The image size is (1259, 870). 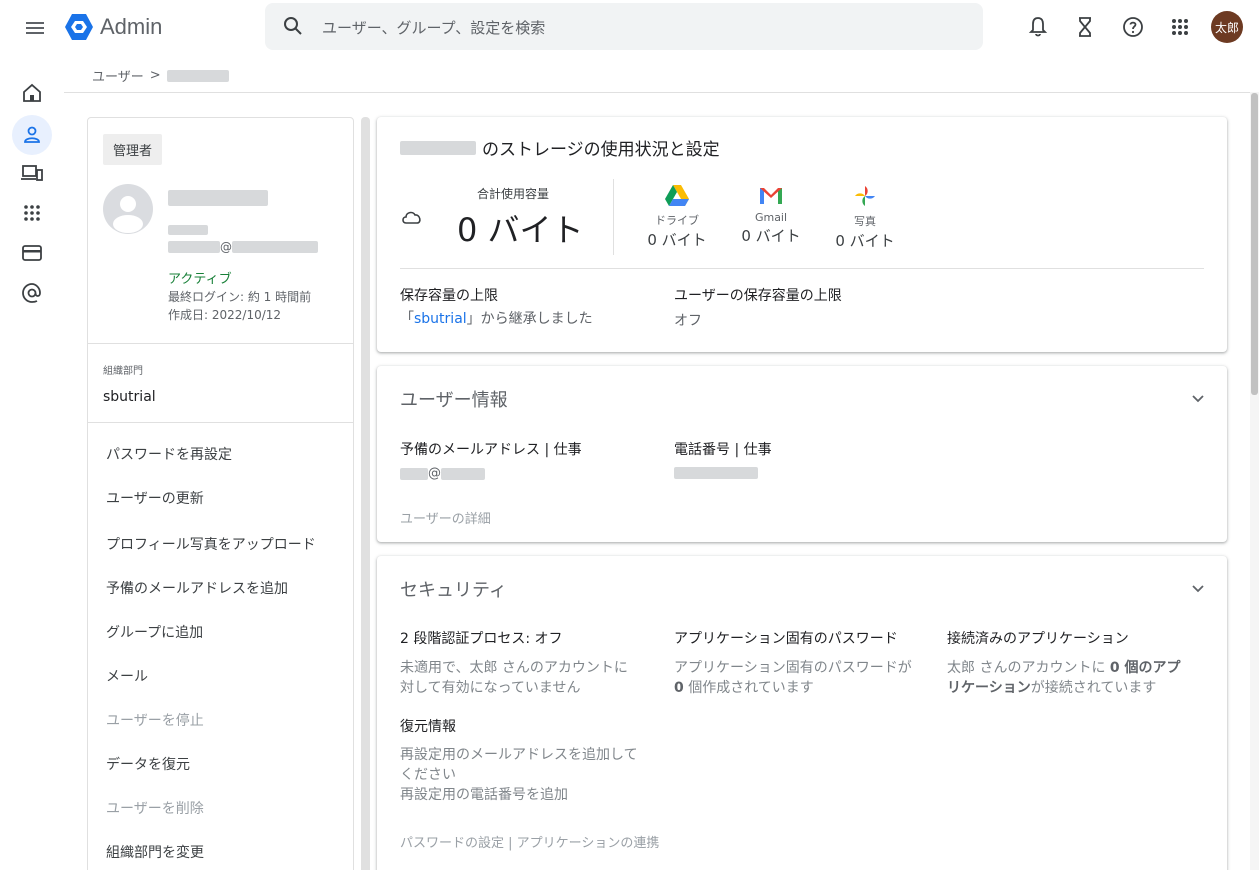 What do you see at coordinates (453, 589) in the screenshot?
I see `security-title: セキュリティ` at bounding box center [453, 589].